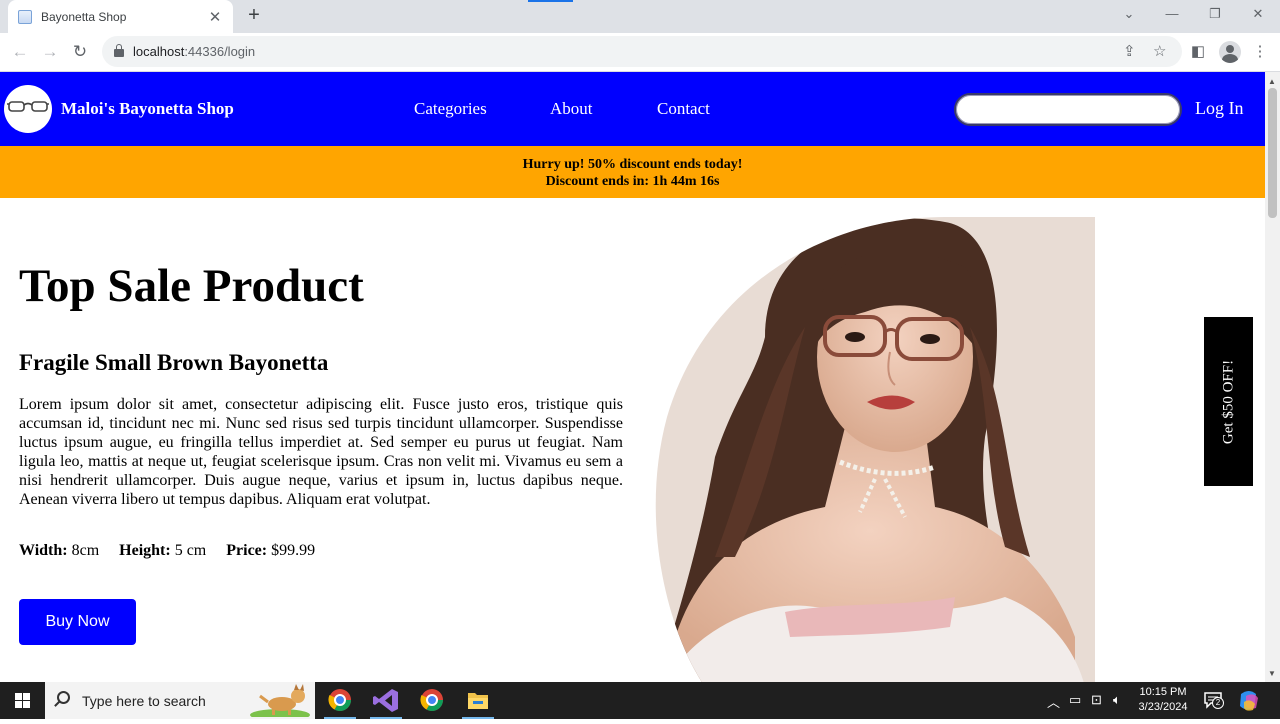 Image resolution: width=1280 pixels, height=724 pixels. I want to click on address-bar: localhost:44336/login ⇪ ☆, so click(642, 51).